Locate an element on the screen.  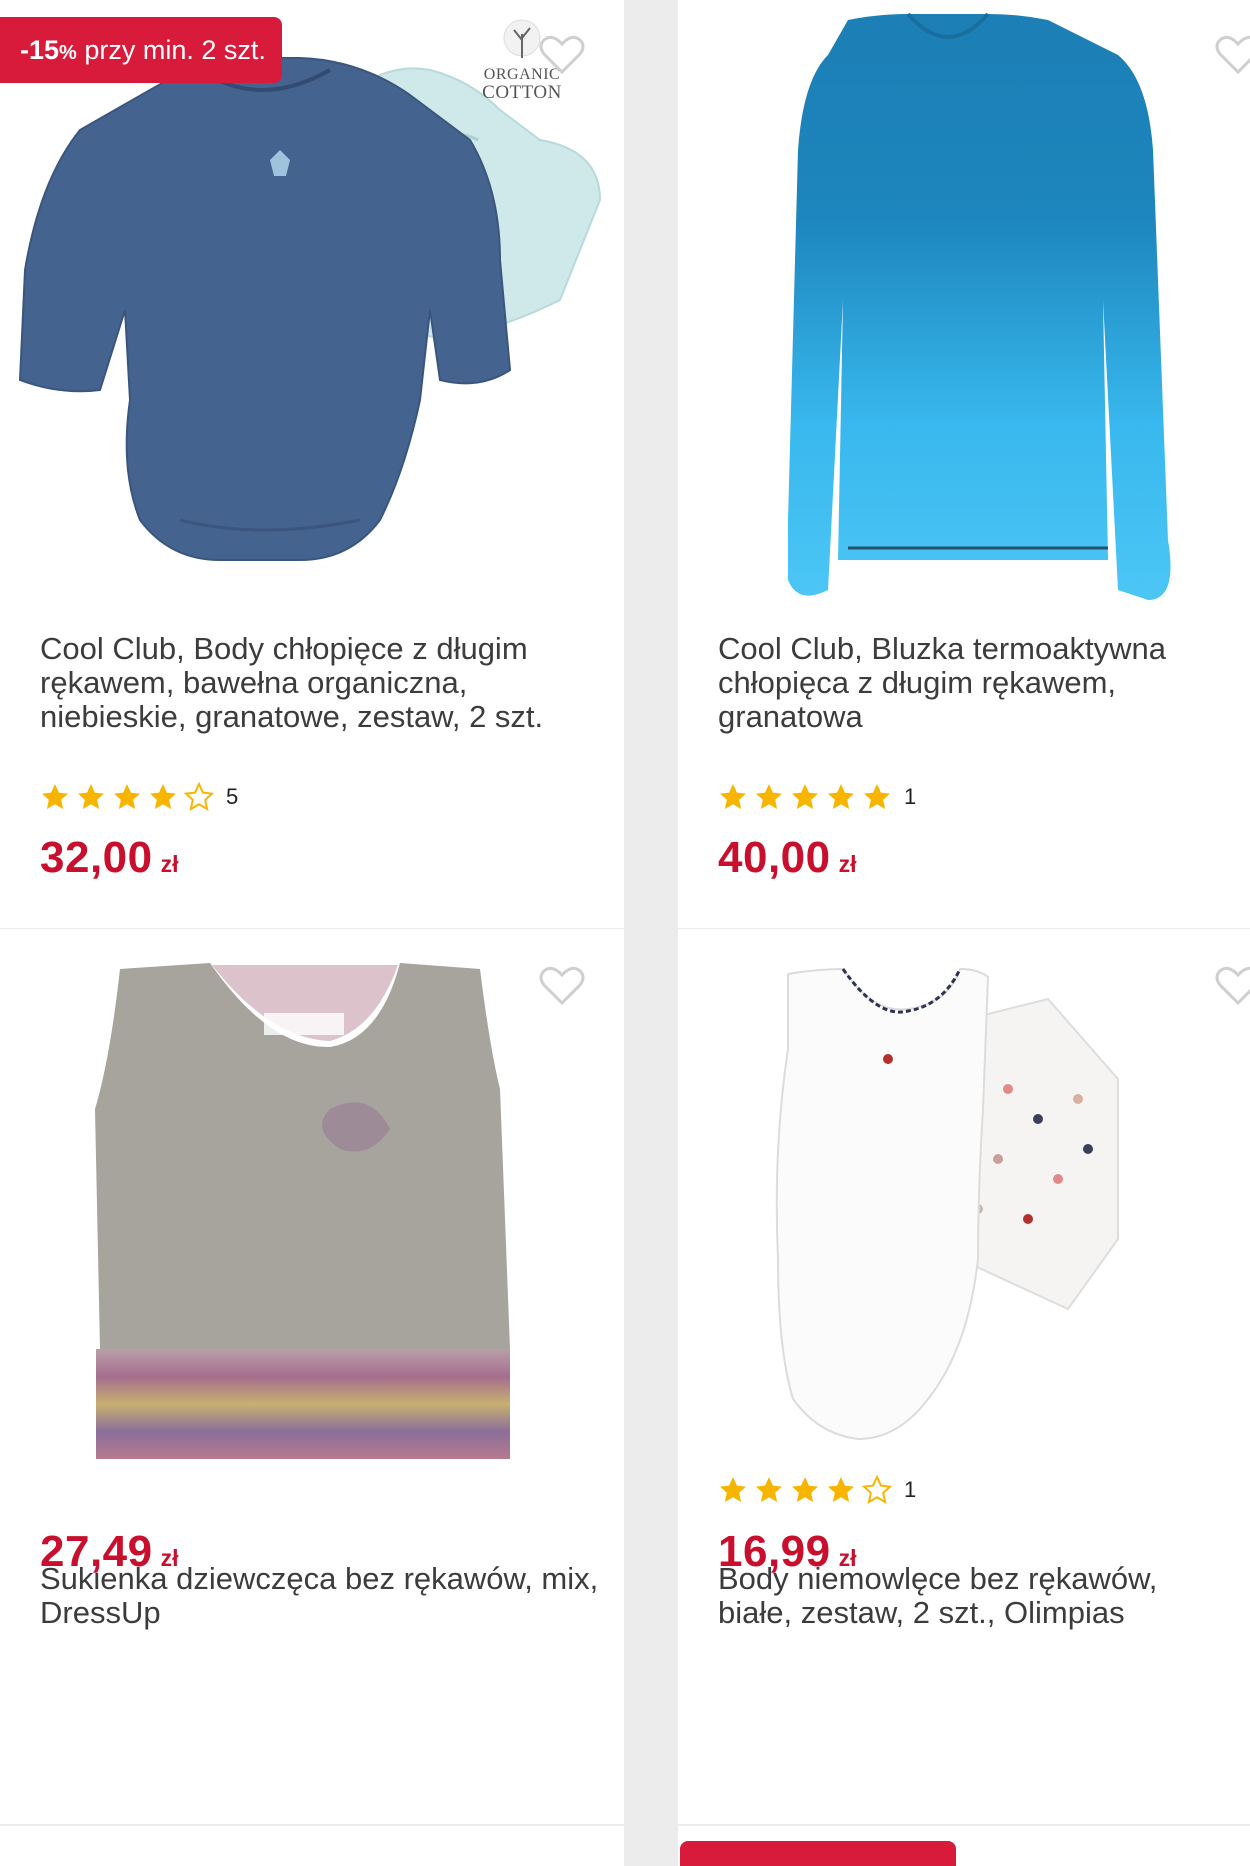
product-price: 27,49 zł is located at coordinates (109, 1552).